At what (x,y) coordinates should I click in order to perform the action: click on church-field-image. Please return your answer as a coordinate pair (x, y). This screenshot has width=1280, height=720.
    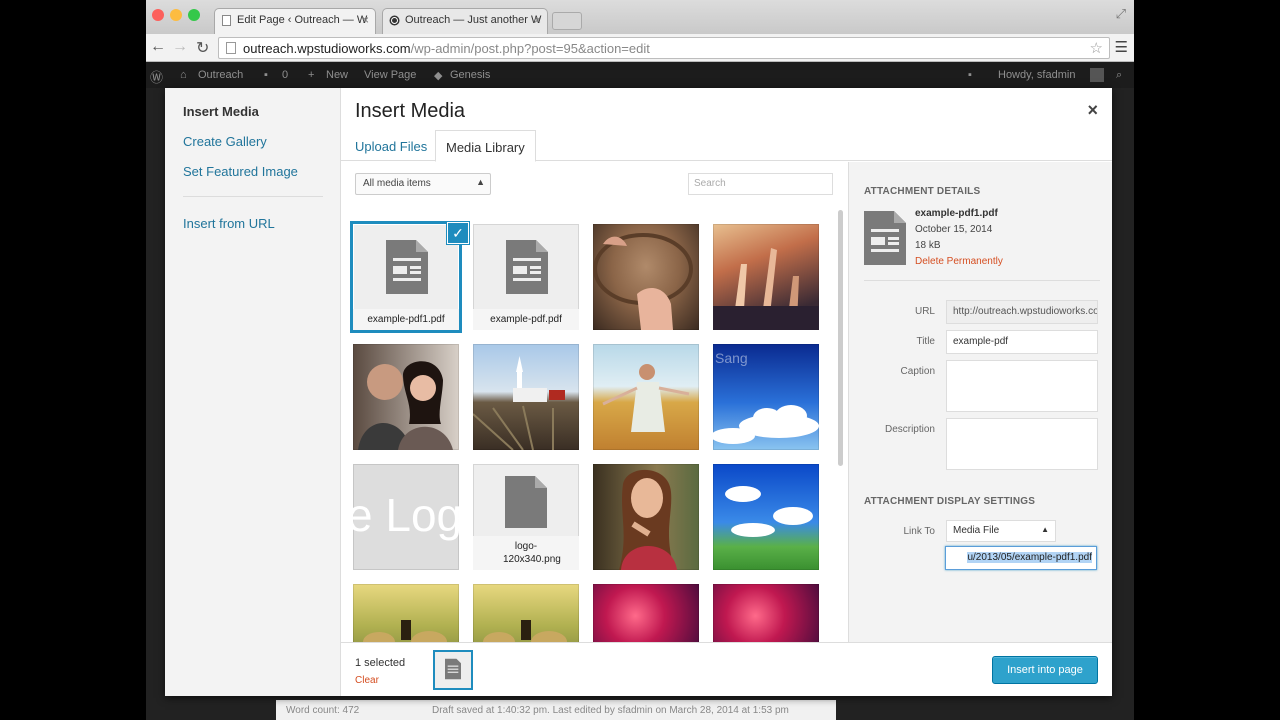
    Looking at the image, I should click on (519, 403).